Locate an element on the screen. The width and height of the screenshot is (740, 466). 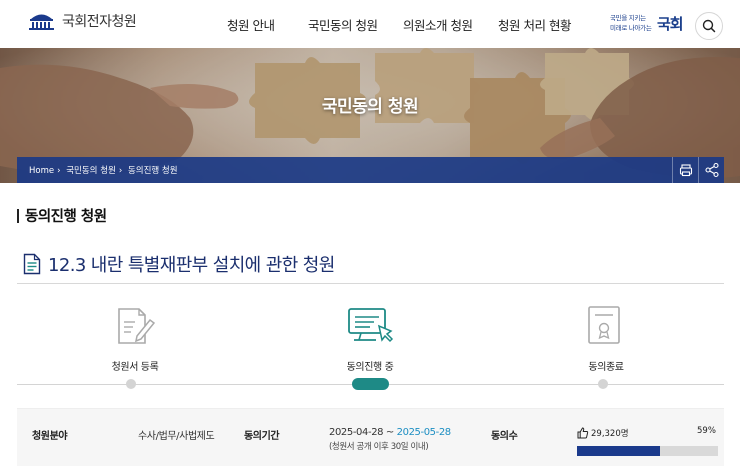
breadcrumb-home: Home is located at coordinates (41, 171).